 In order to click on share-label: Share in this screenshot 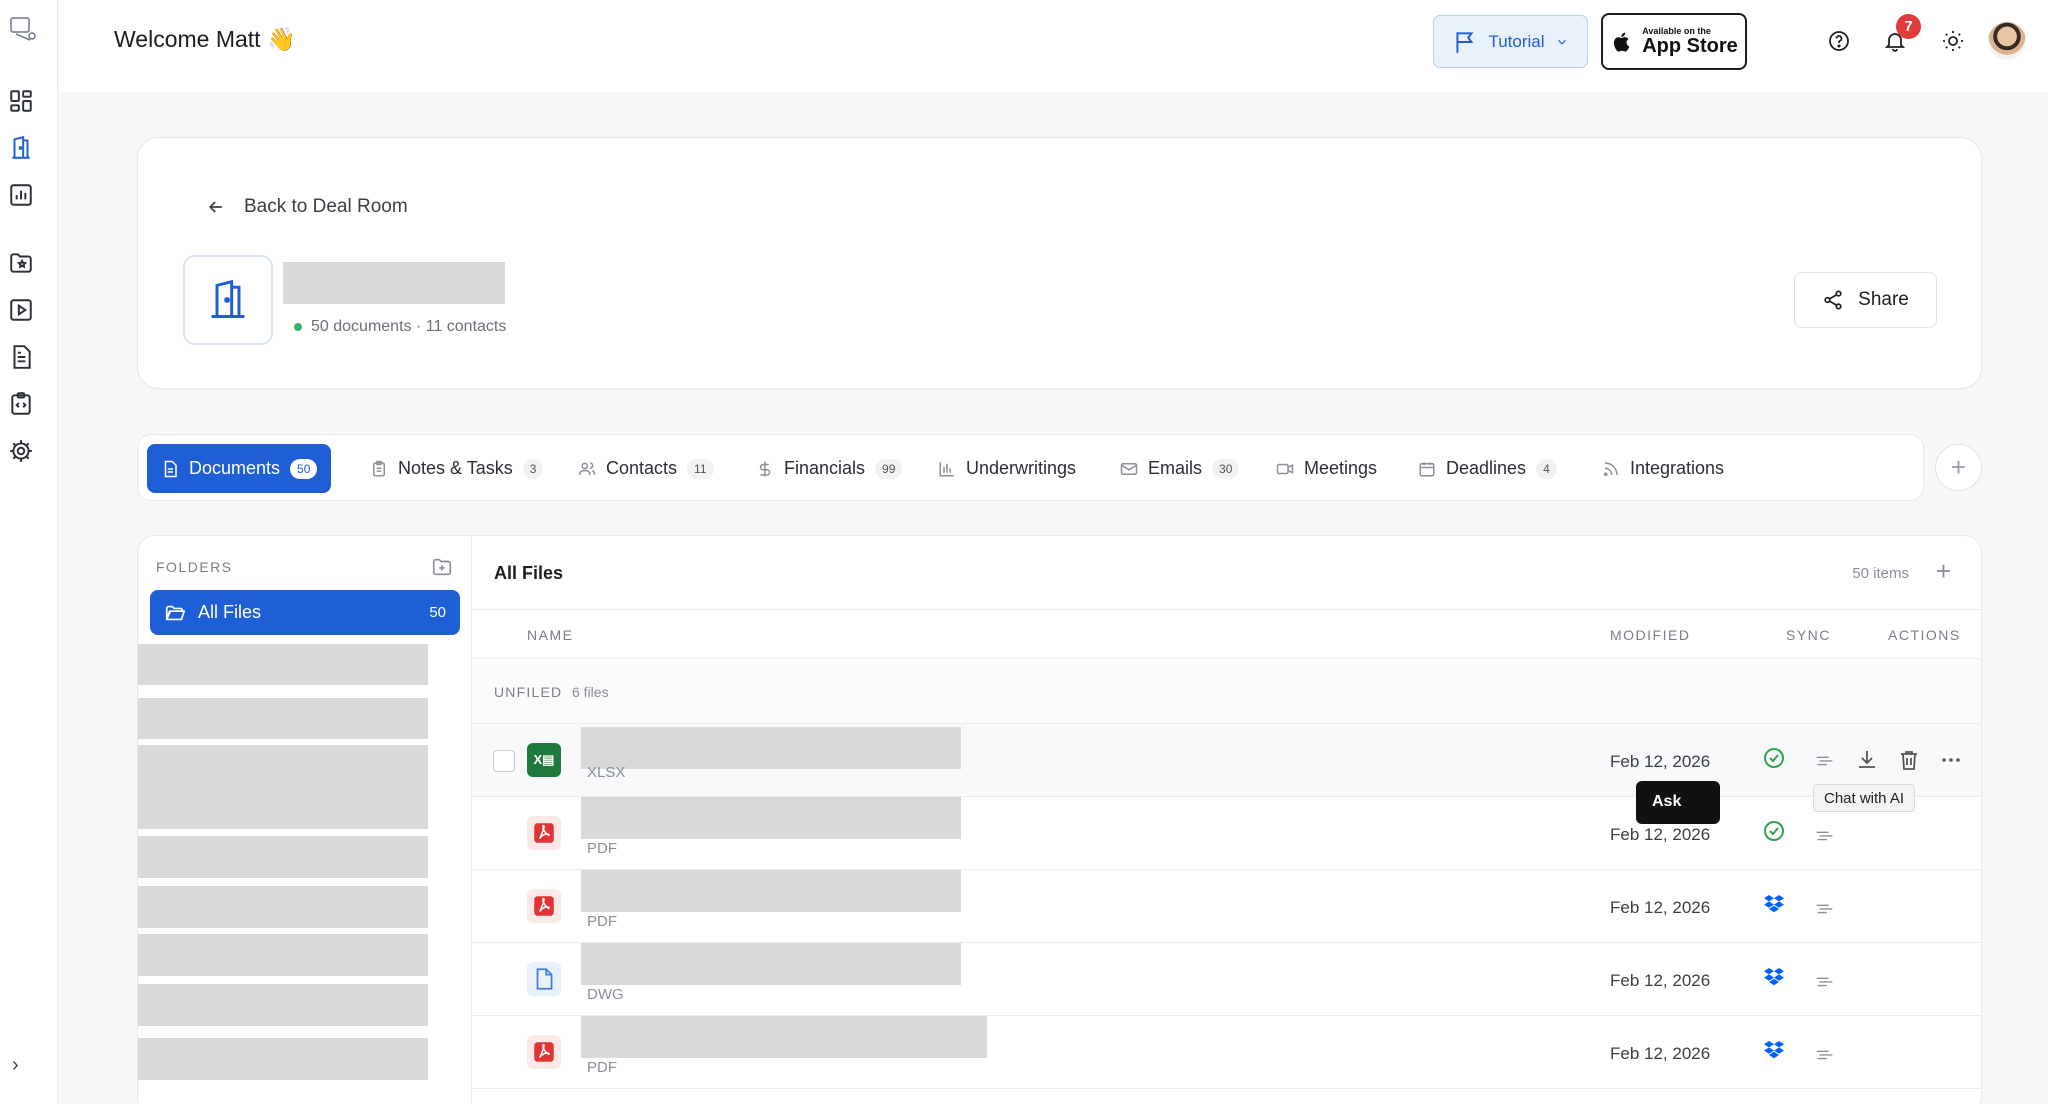, I will do `click(1883, 299)`.